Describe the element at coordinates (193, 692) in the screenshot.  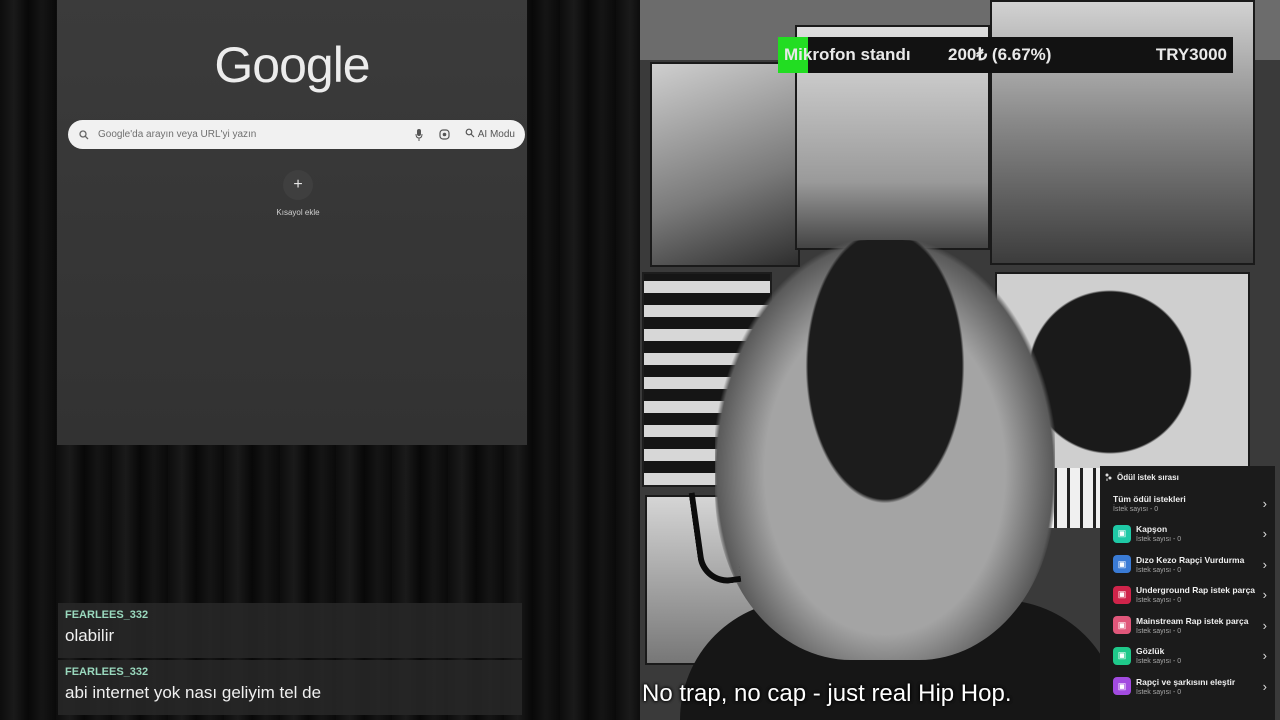
I see `chat-text: abi internet yok nası geliyim tel de` at that location.